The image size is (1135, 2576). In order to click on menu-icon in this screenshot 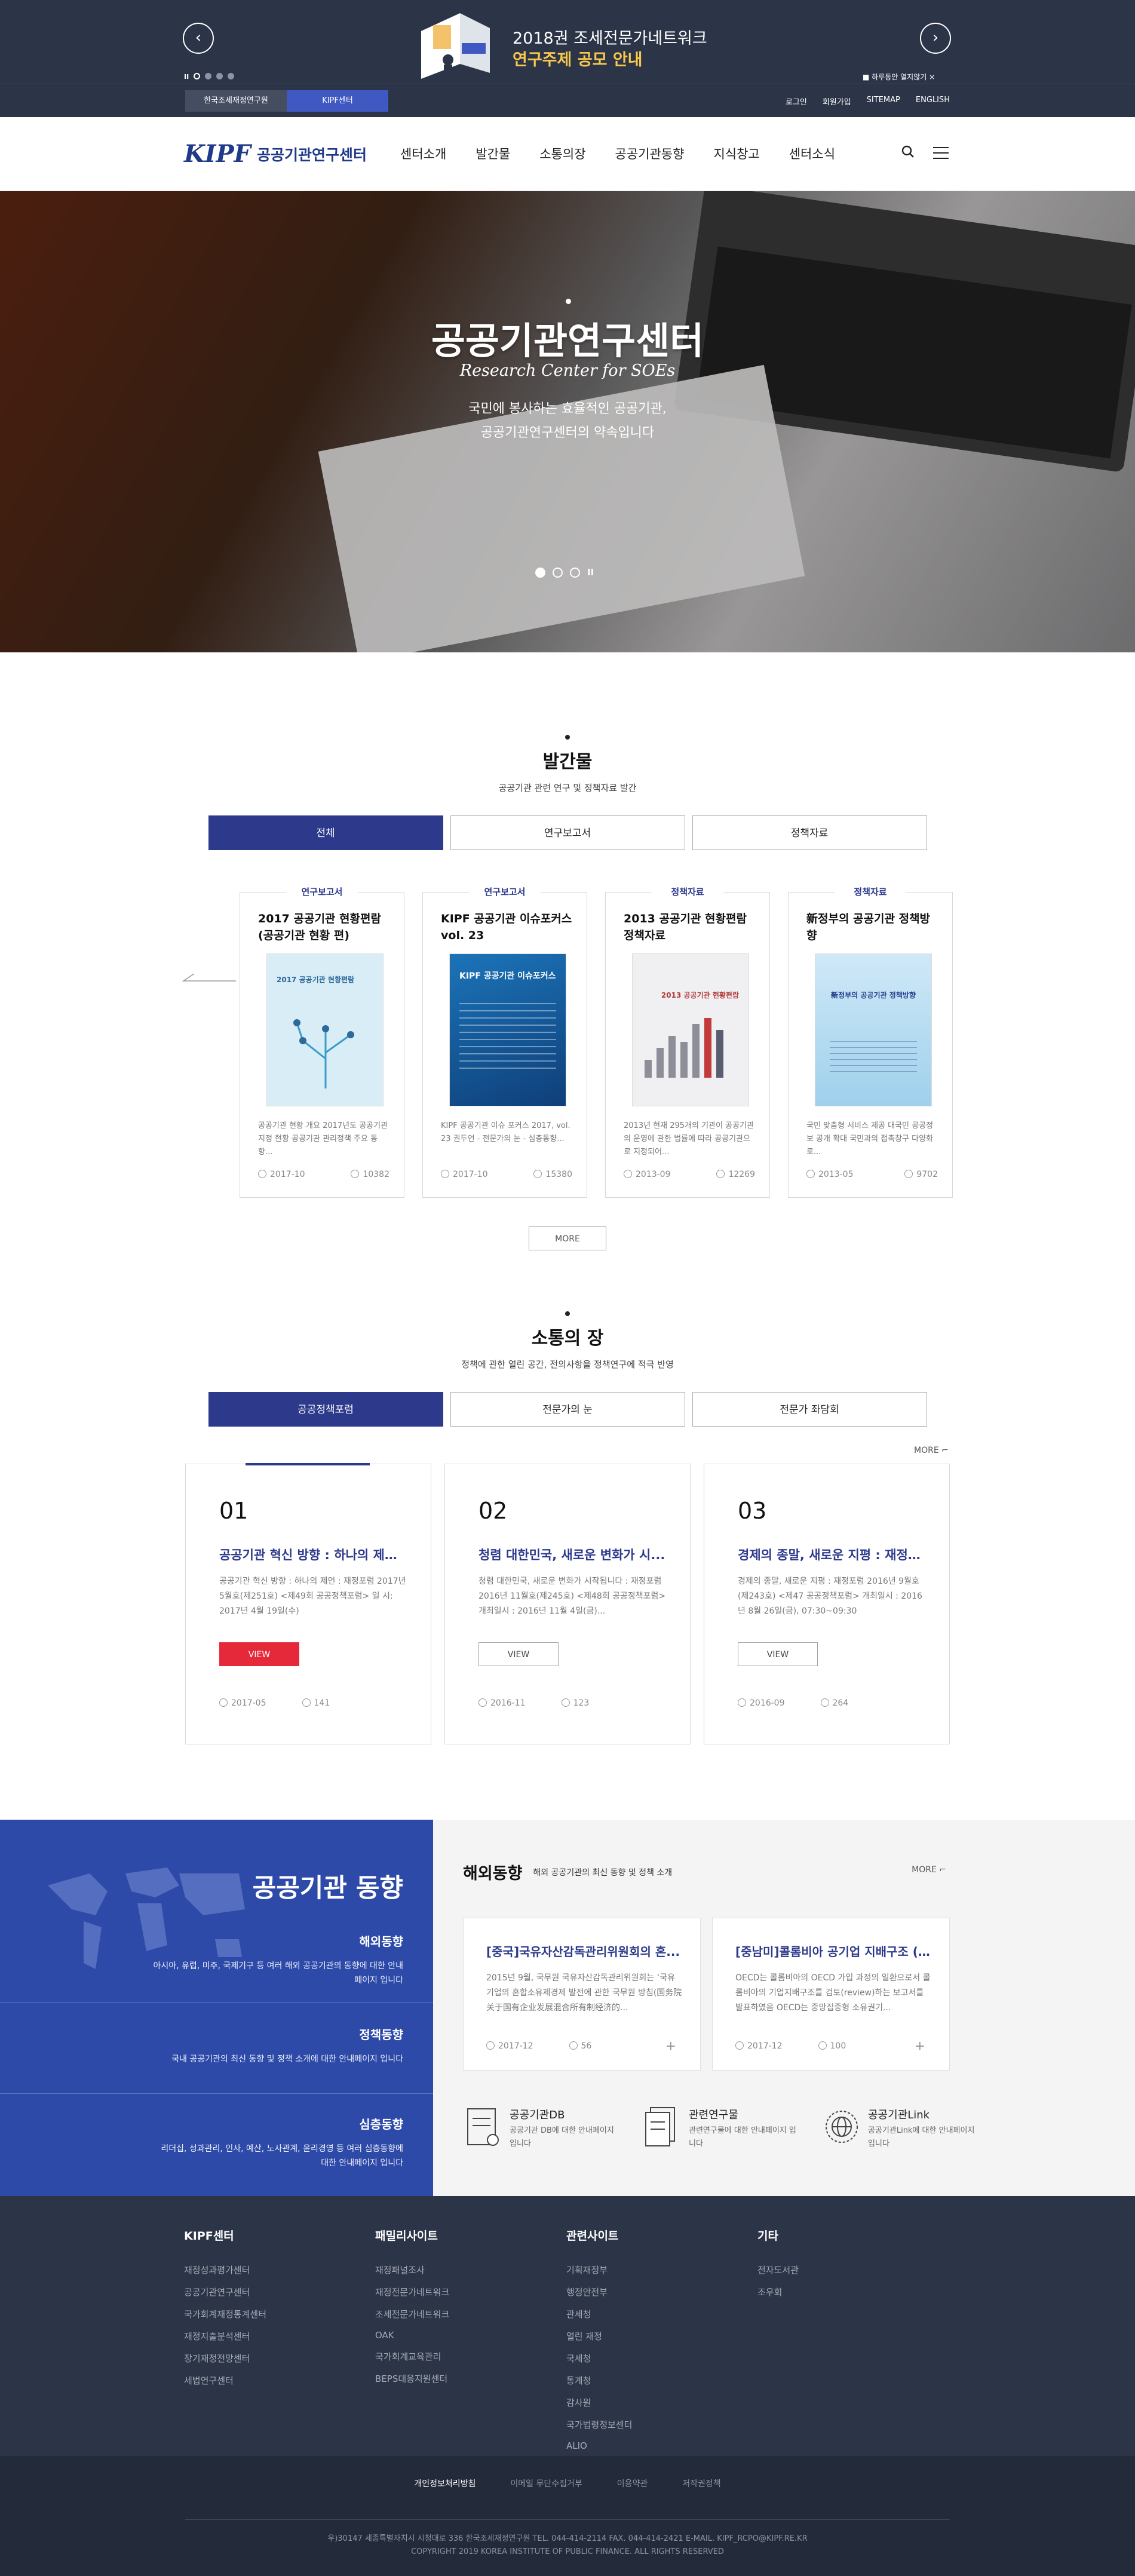, I will do `click(941, 155)`.